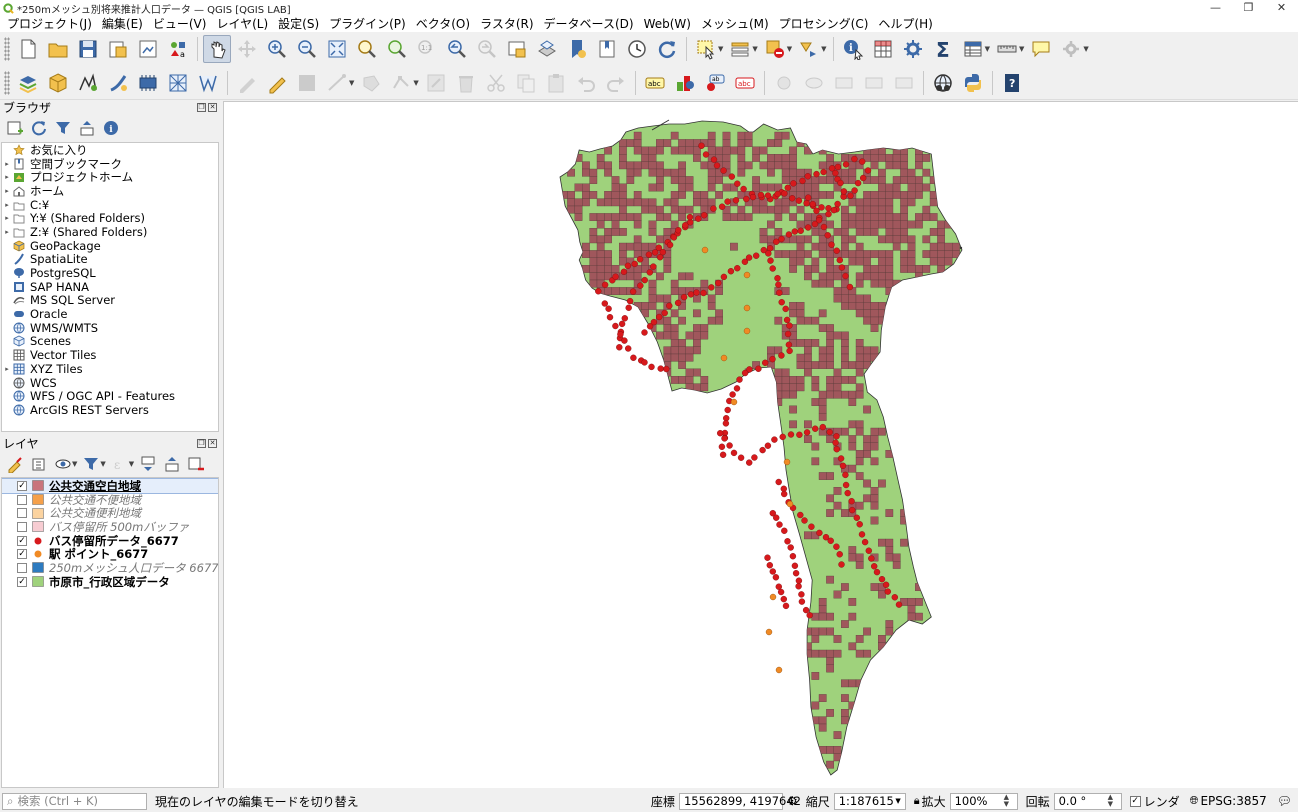 Image resolution: width=1298 pixels, height=812 pixels. I want to click on add-group-icon, so click(39, 464).